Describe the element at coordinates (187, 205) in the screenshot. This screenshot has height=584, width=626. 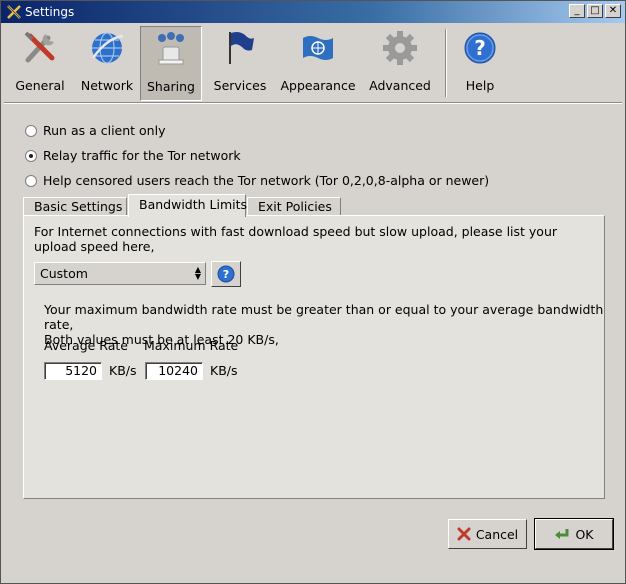
I see `tab-bandwidth-limits: Bandwidth Limits` at that location.